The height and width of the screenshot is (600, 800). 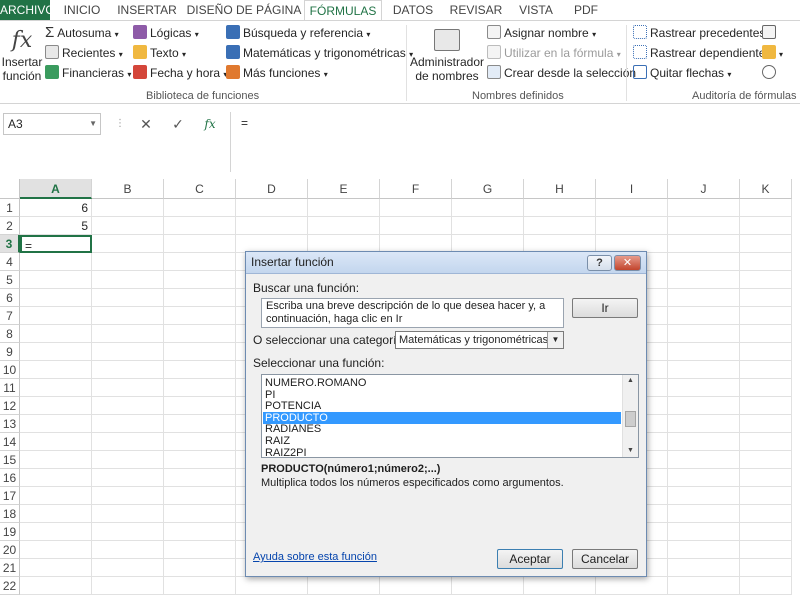 What do you see at coordinates (442, 395) in the screenshot?
I see `function-list-item: PI` at bounding box center [442, 395].